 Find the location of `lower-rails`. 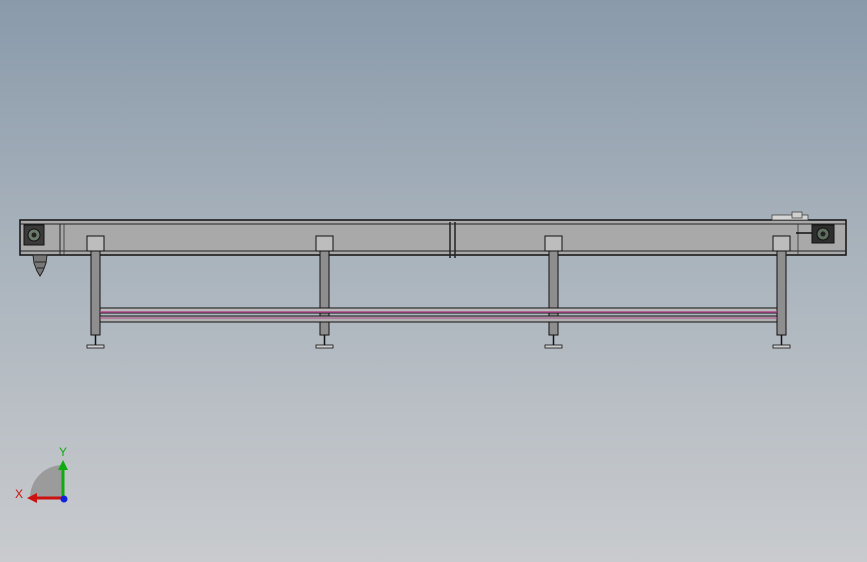

lower-rails is located at coordinates (438, 315).